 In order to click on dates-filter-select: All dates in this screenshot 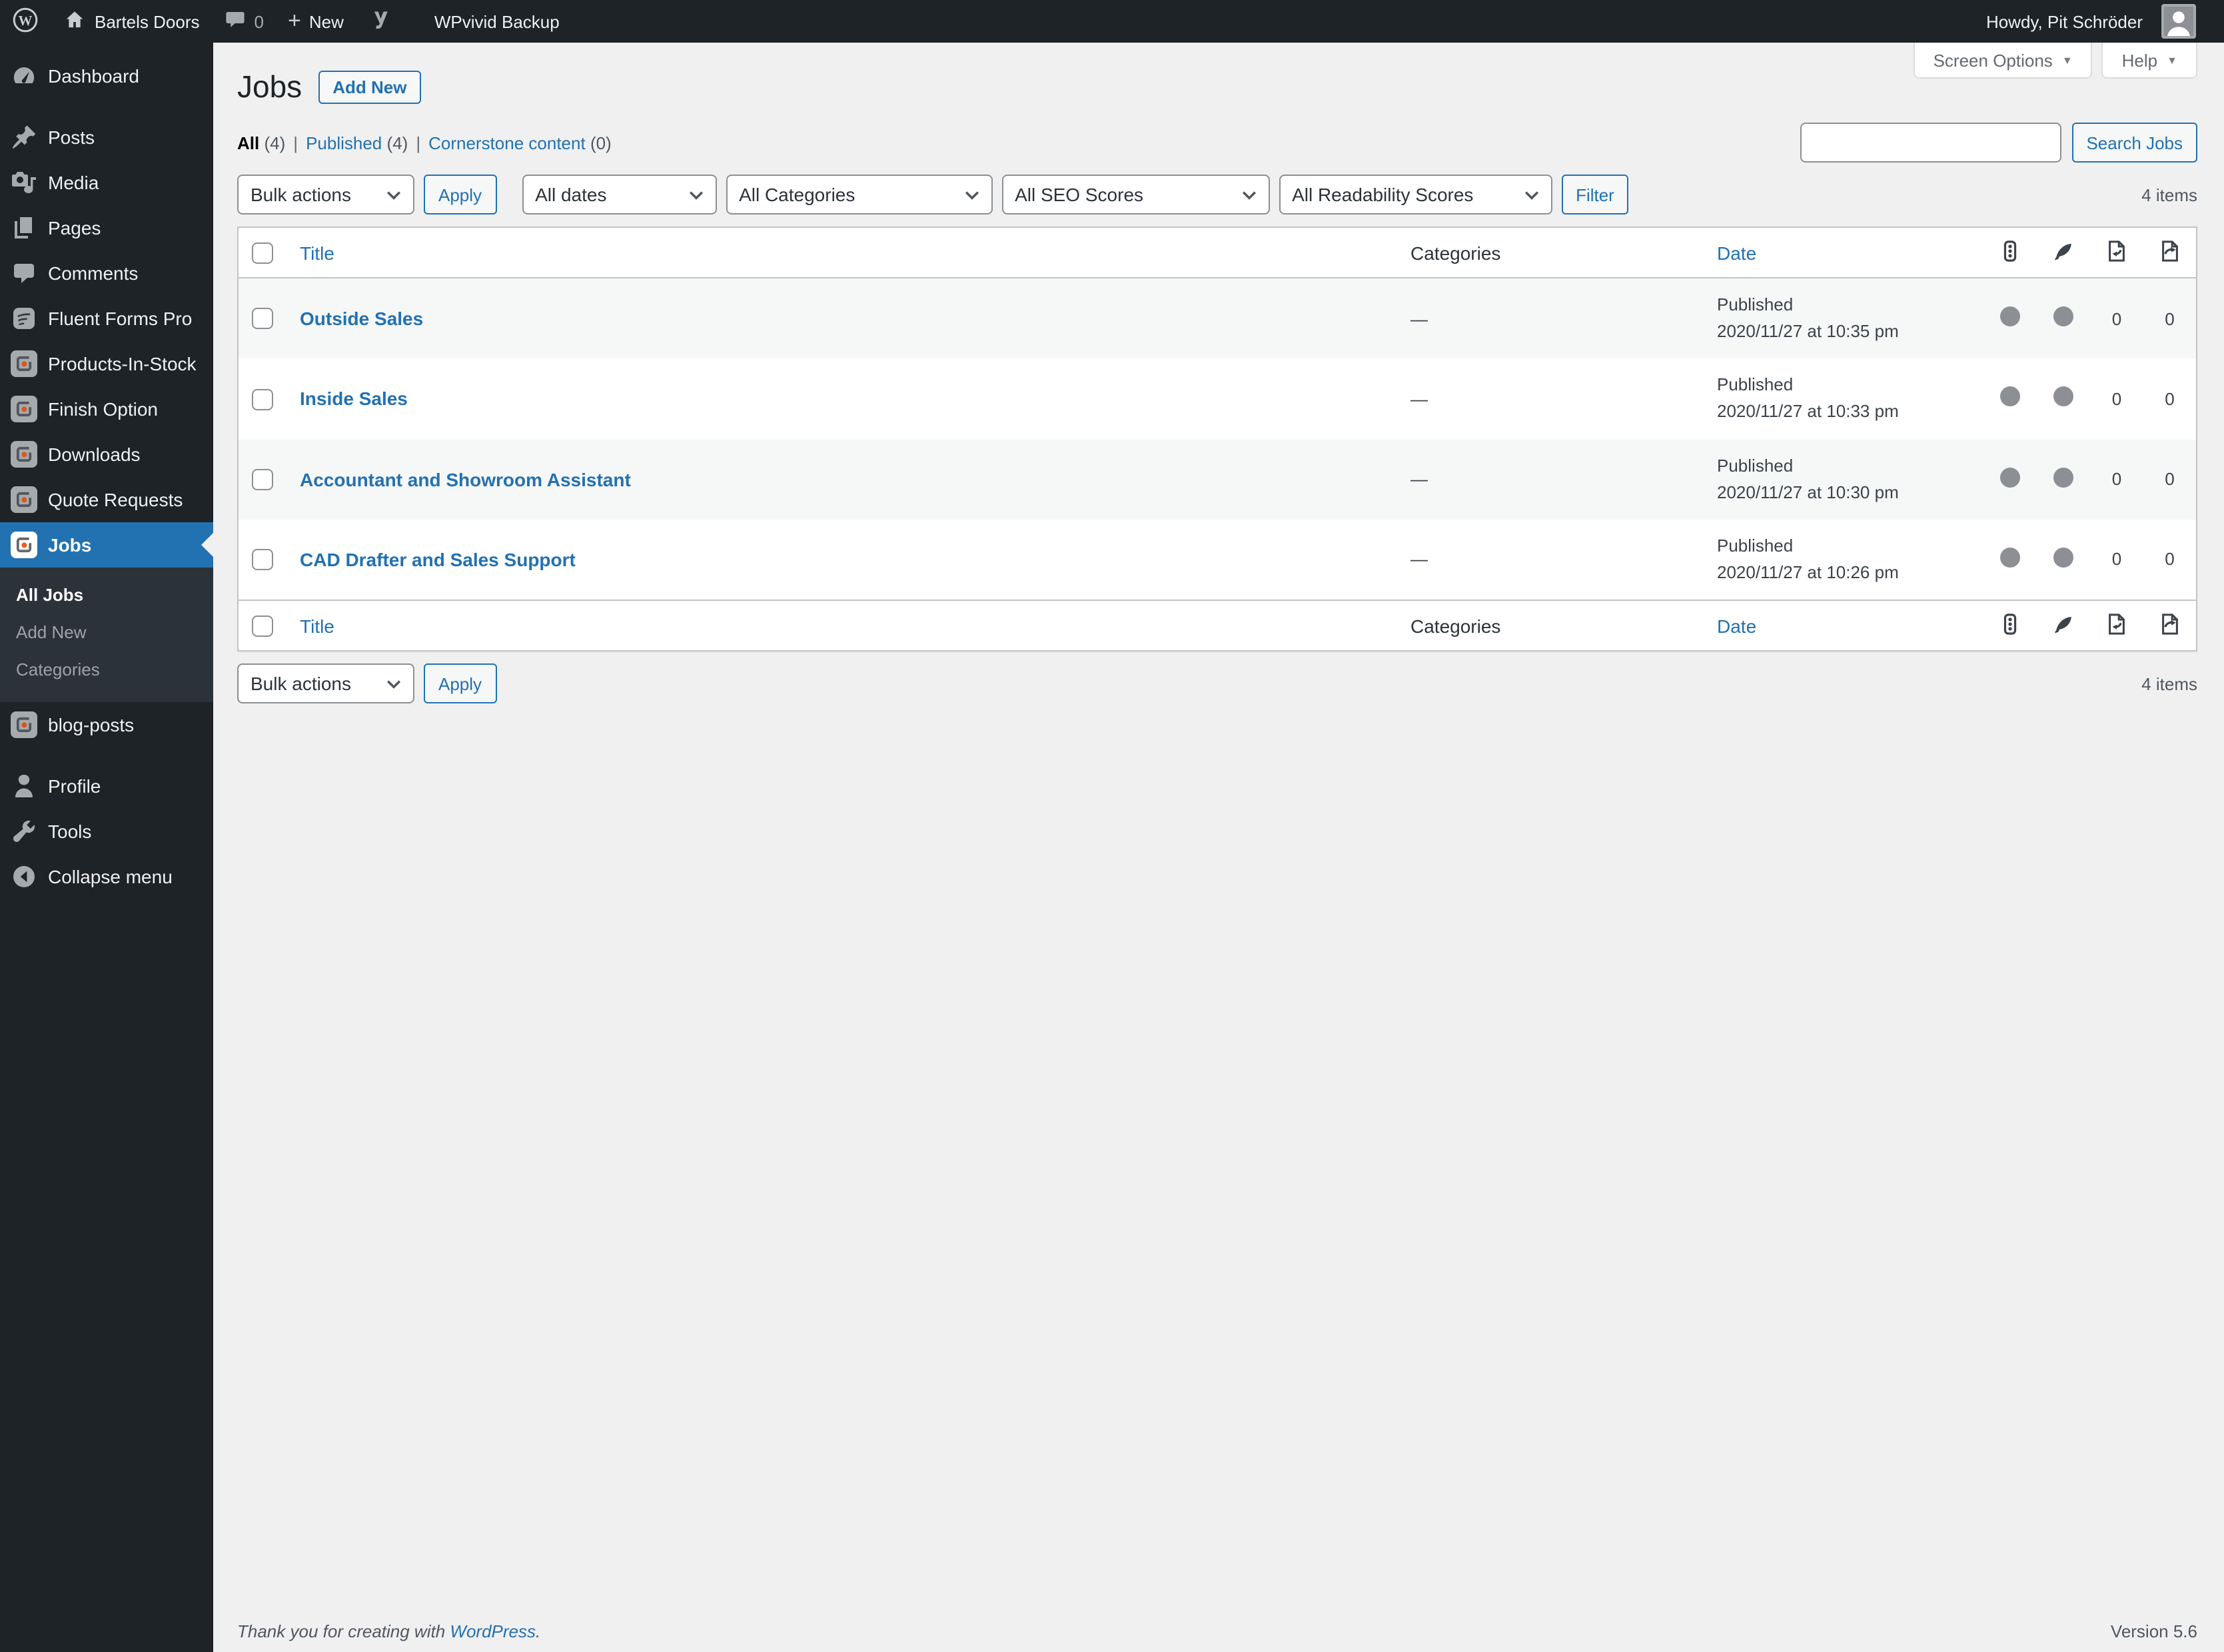, I will do `click(620, 194)`.